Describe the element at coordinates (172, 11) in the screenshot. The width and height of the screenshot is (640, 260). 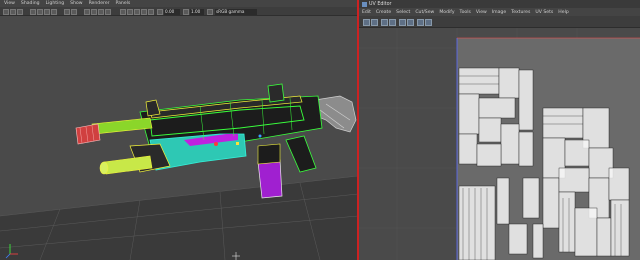
I see `exposure-field: 0.00` at that location.